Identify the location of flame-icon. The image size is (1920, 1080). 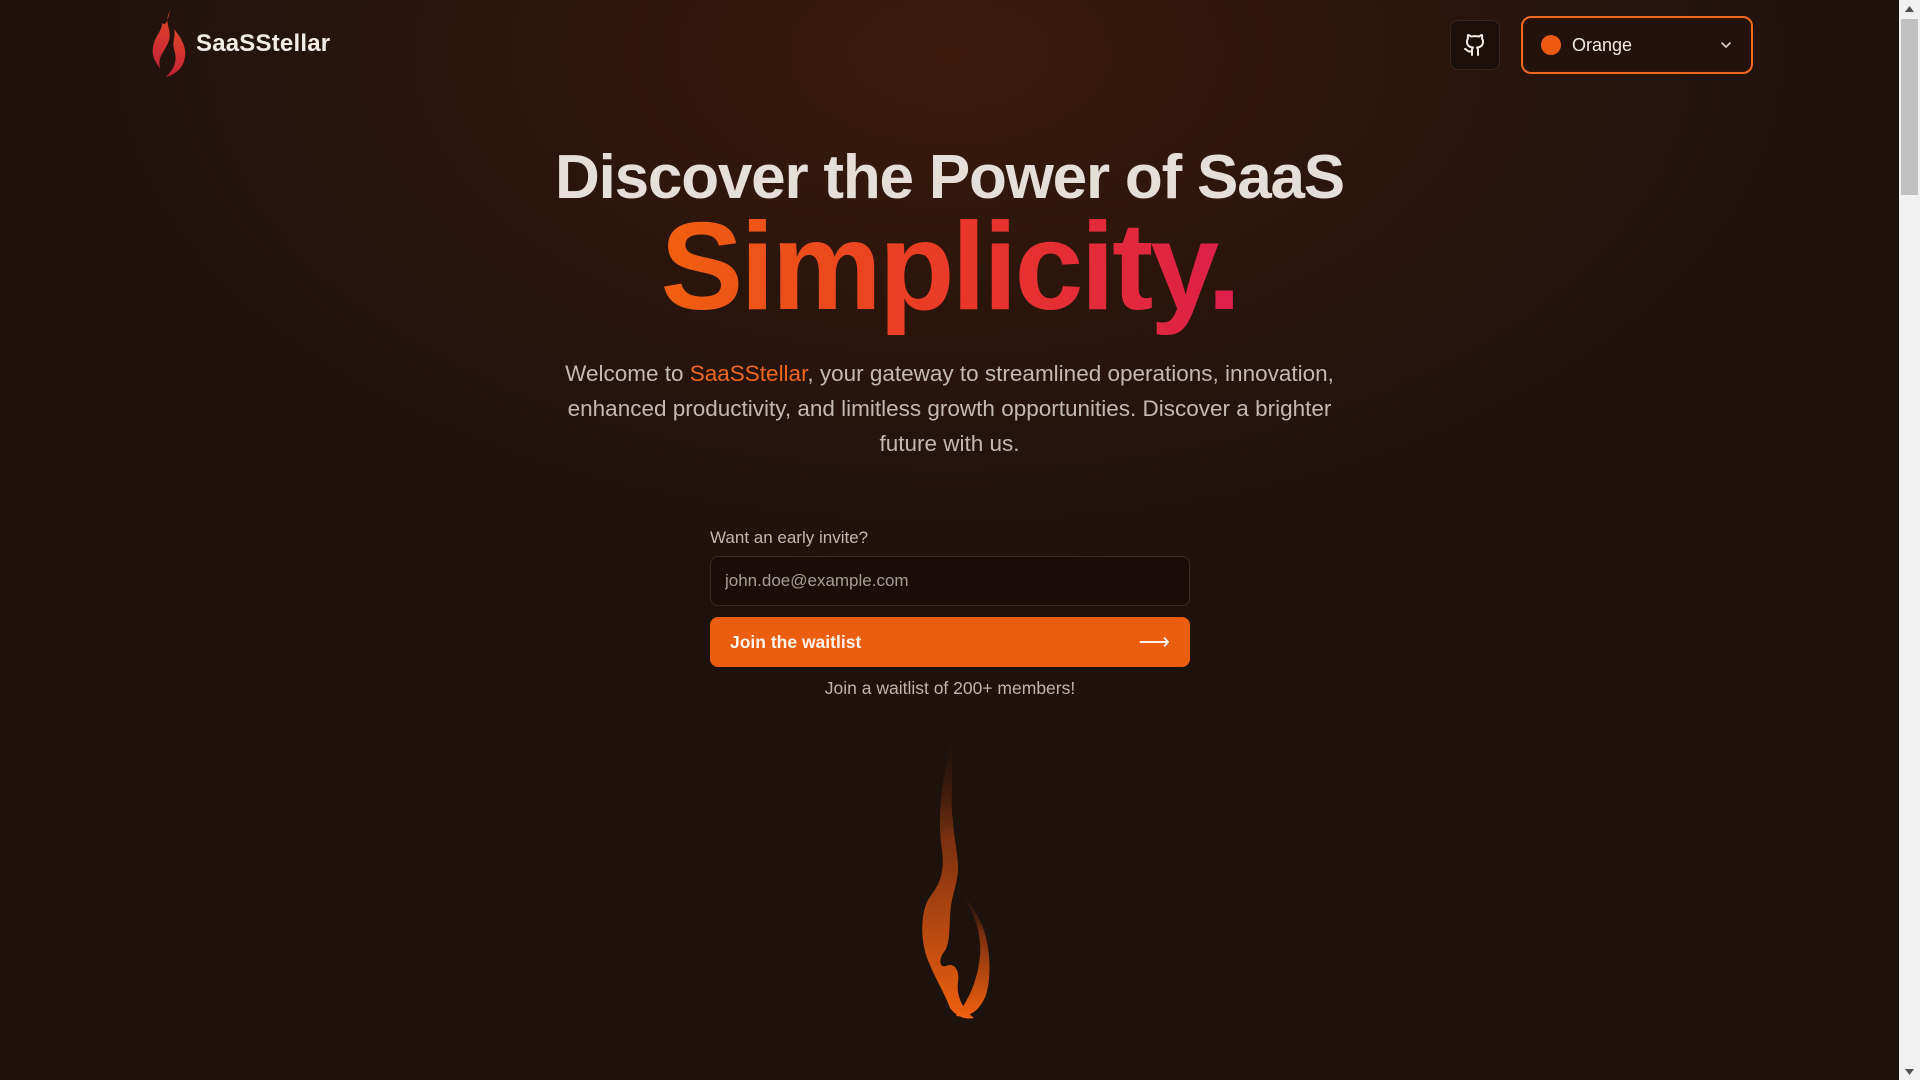
(169, 44).